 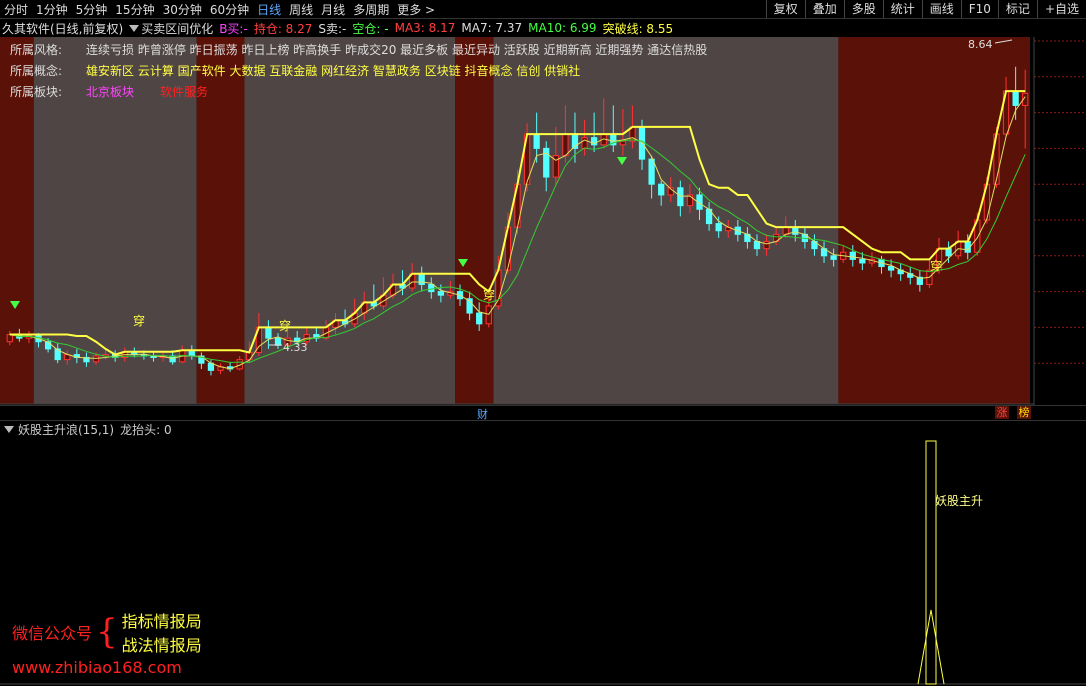 What do you see at coordinates (941, 9) in the screenshot?
I see `draw-line-button: 画线` at bounding box center [941, 9].